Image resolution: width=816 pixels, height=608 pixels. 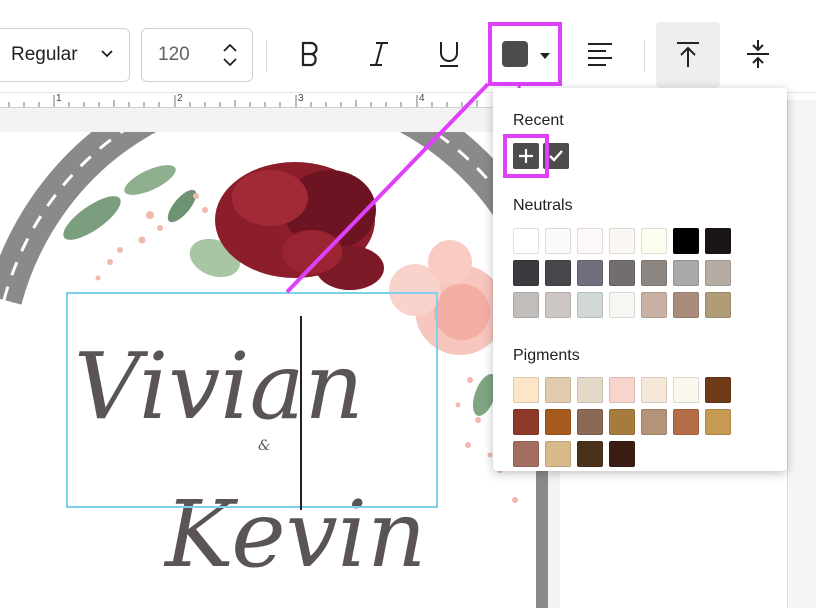 What do you see at coordinates (545, 56) in the screenshot?
I see `caret-down-icon` at bounding box center [545, 56].